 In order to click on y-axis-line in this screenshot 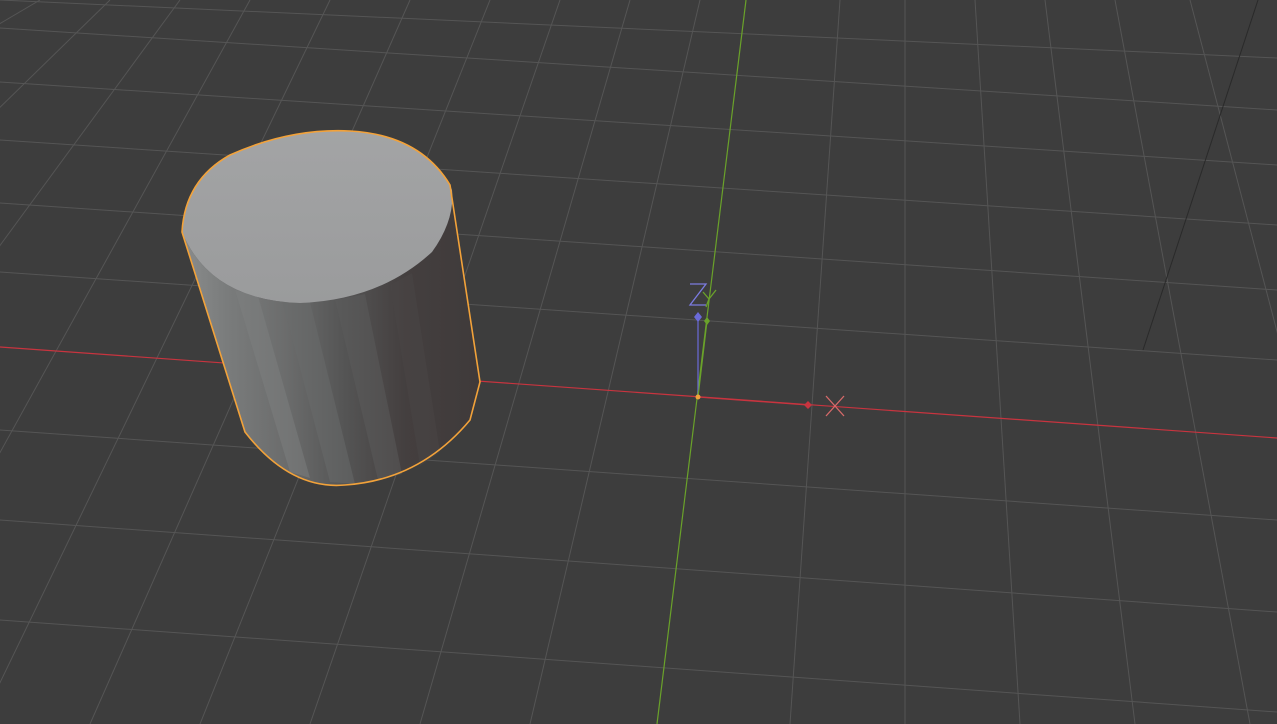, I will do `click(701, 362)`.